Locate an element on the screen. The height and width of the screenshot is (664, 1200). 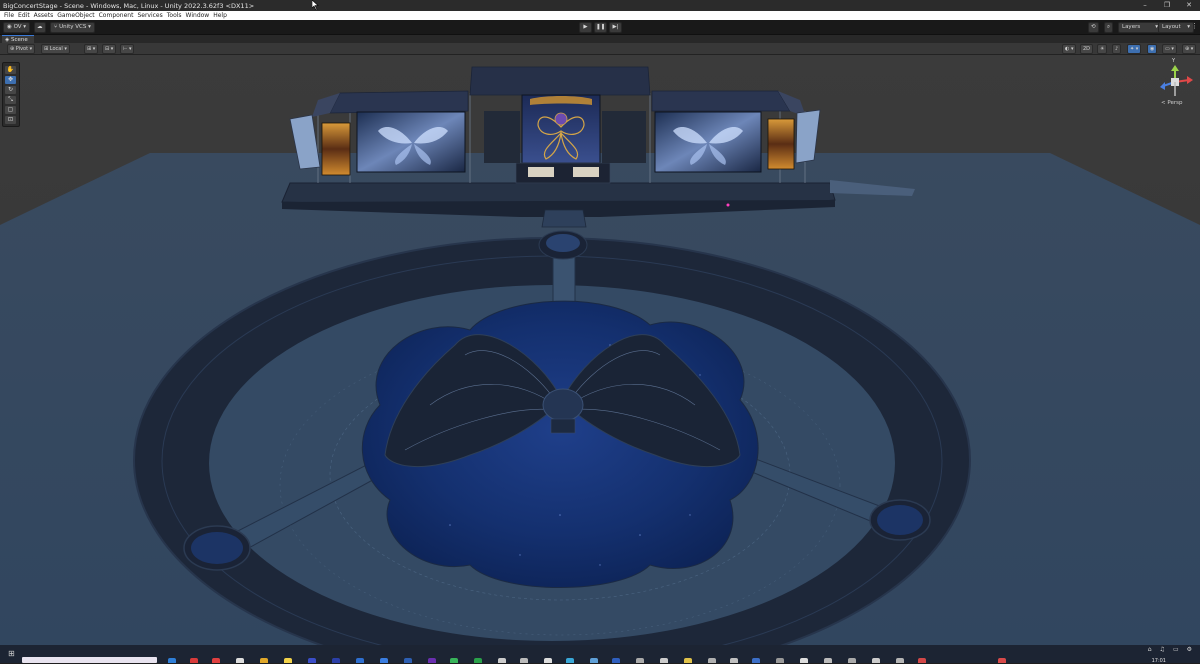
vcs-dropdown: ⑂ Unity VCS ▾ is located at coordinates (72, 27).